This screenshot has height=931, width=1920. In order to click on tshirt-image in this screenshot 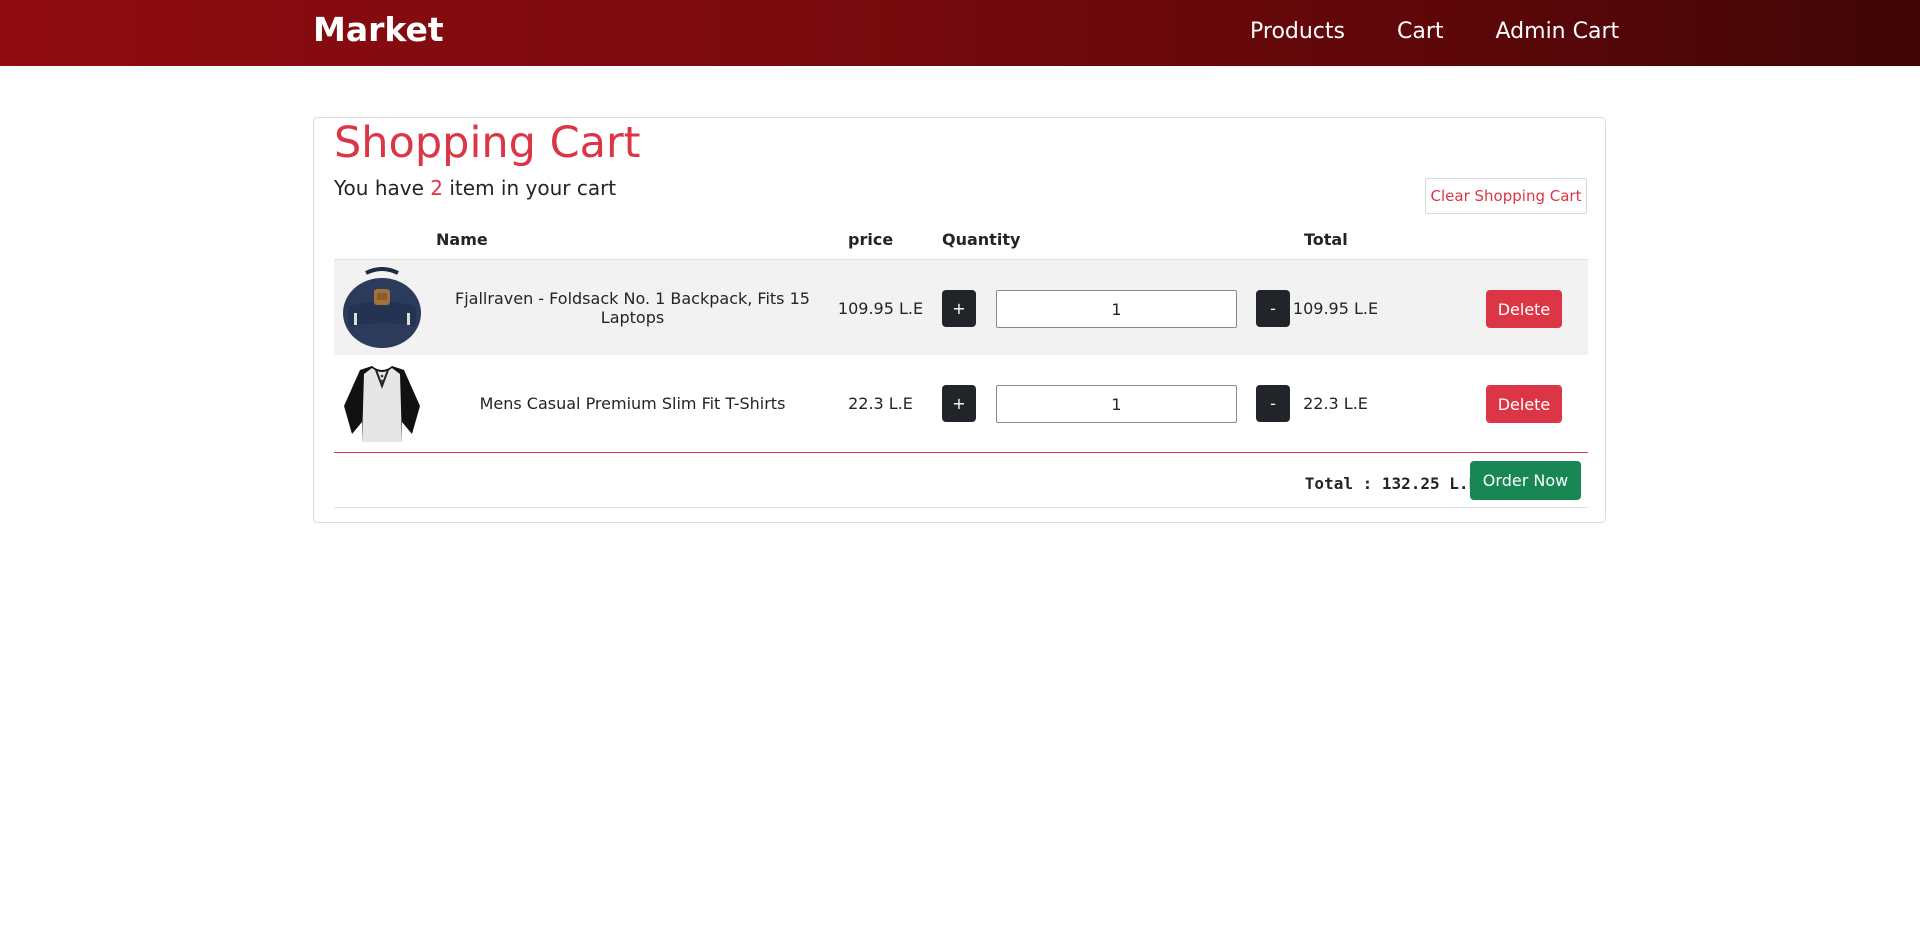, I will do `click(382, 403)`.